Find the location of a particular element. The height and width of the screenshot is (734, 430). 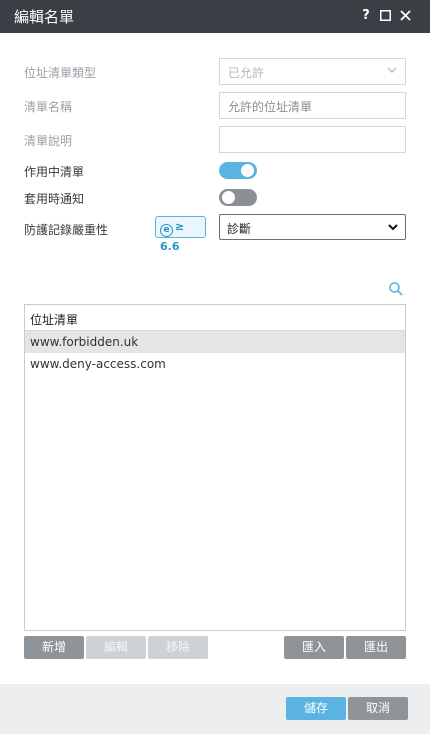

maximize-icon is located at coordinates (385, 15).